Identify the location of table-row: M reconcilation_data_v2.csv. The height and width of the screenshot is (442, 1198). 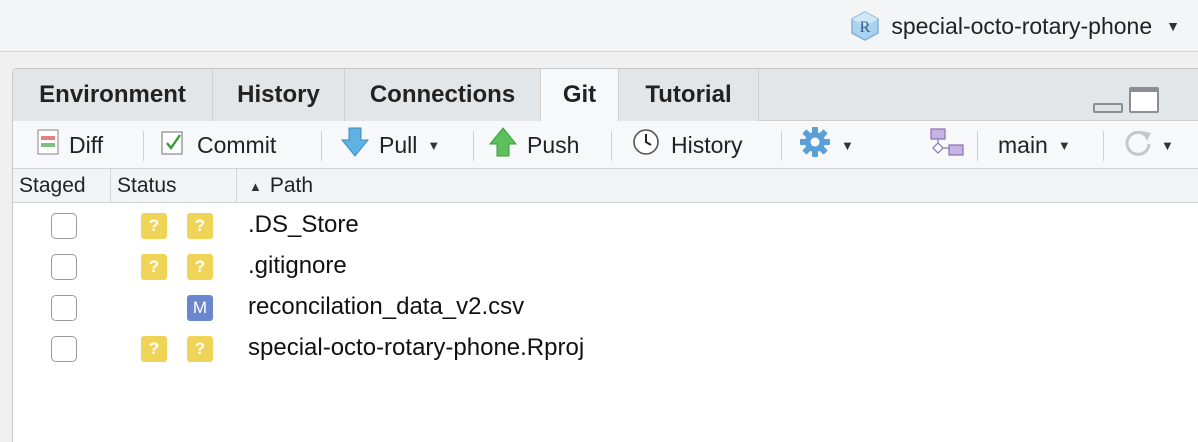
(605, 307).